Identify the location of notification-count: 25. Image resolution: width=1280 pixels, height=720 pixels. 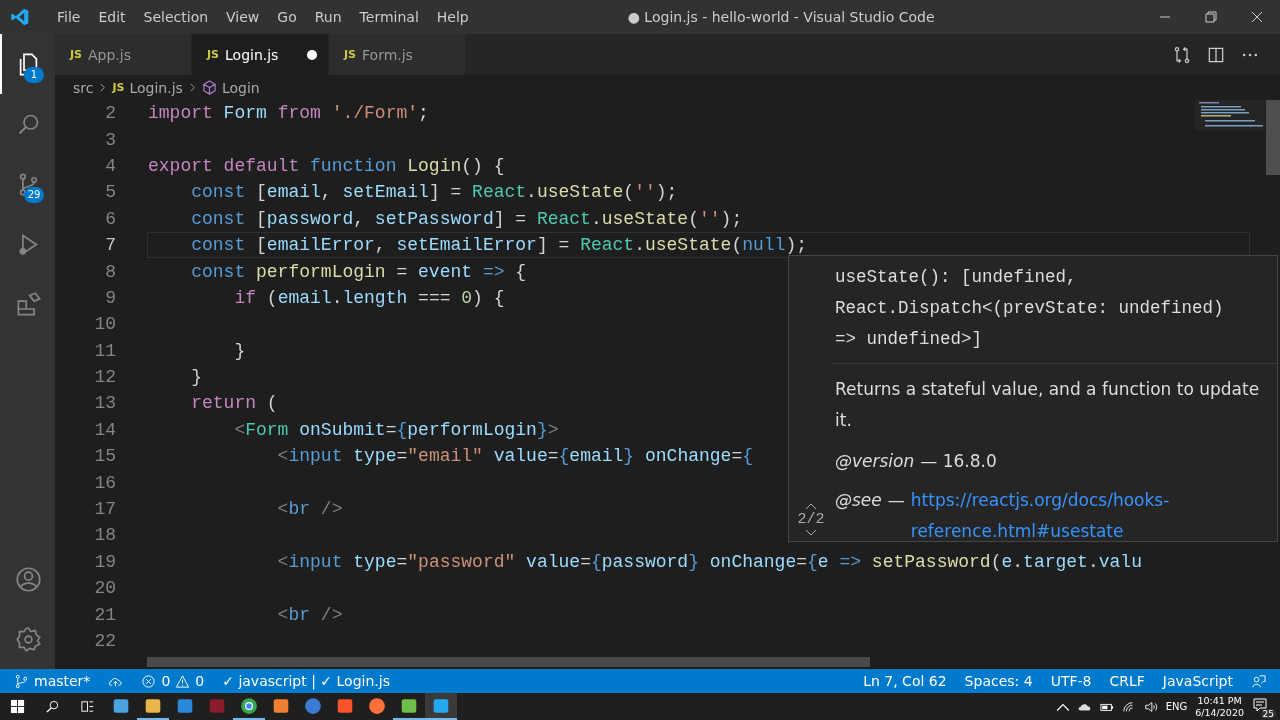
(1268, 713).